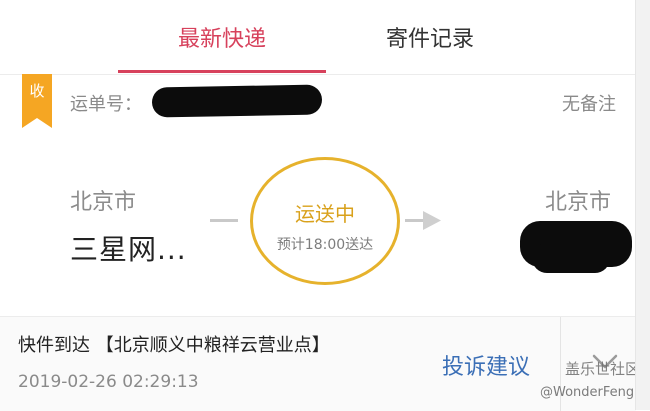  I want to click on watermark-username: @WonderFeng, so click(587, 392).